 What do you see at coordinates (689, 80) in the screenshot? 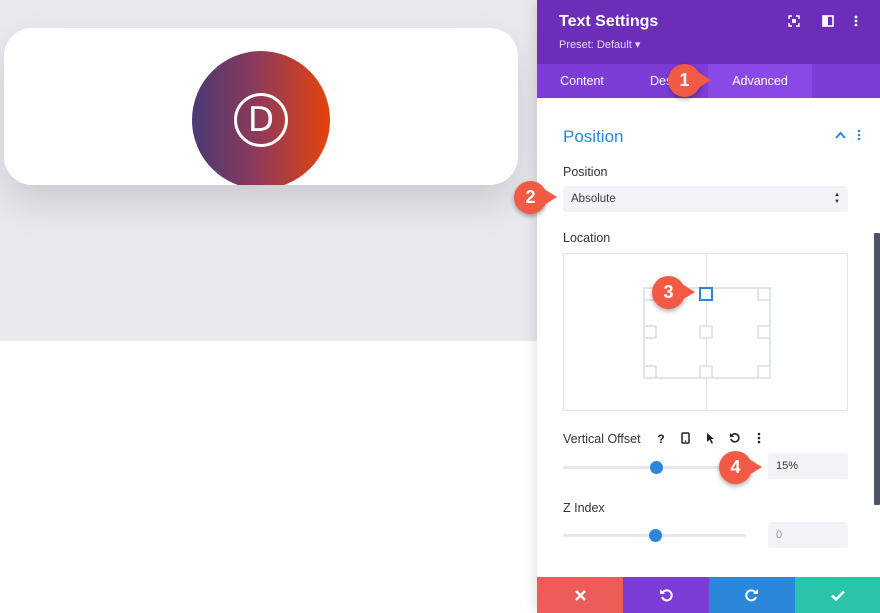
I see `callout-1: 1` at bounding box center [689, 80].